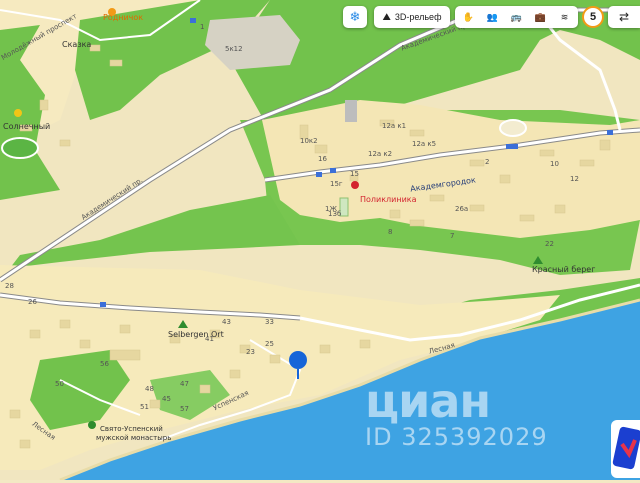  I want to click on house-number: 1, so click(202, 27).